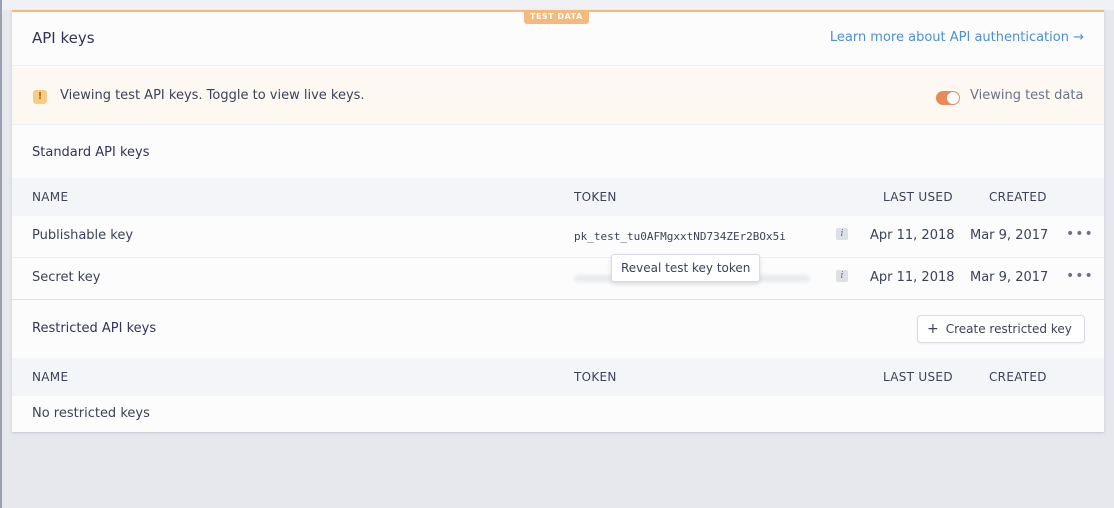 This screenshot has height=508, width=1114. Describe the element at coordinates (686, 268) in the screenshot. I see `reveal-token-tooltip: Reveal test key token` at that location.